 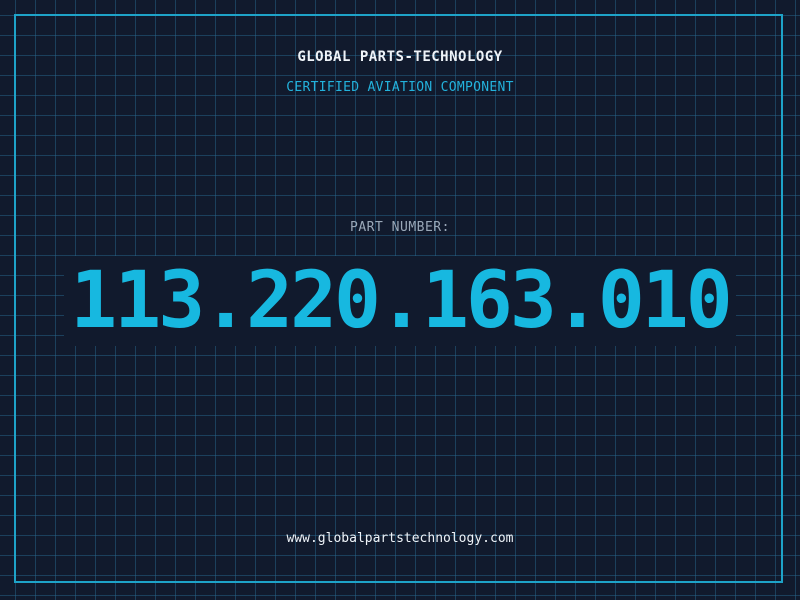 I want to click on part-number-label: PART NUMBER:, so click(x=400, y=227).